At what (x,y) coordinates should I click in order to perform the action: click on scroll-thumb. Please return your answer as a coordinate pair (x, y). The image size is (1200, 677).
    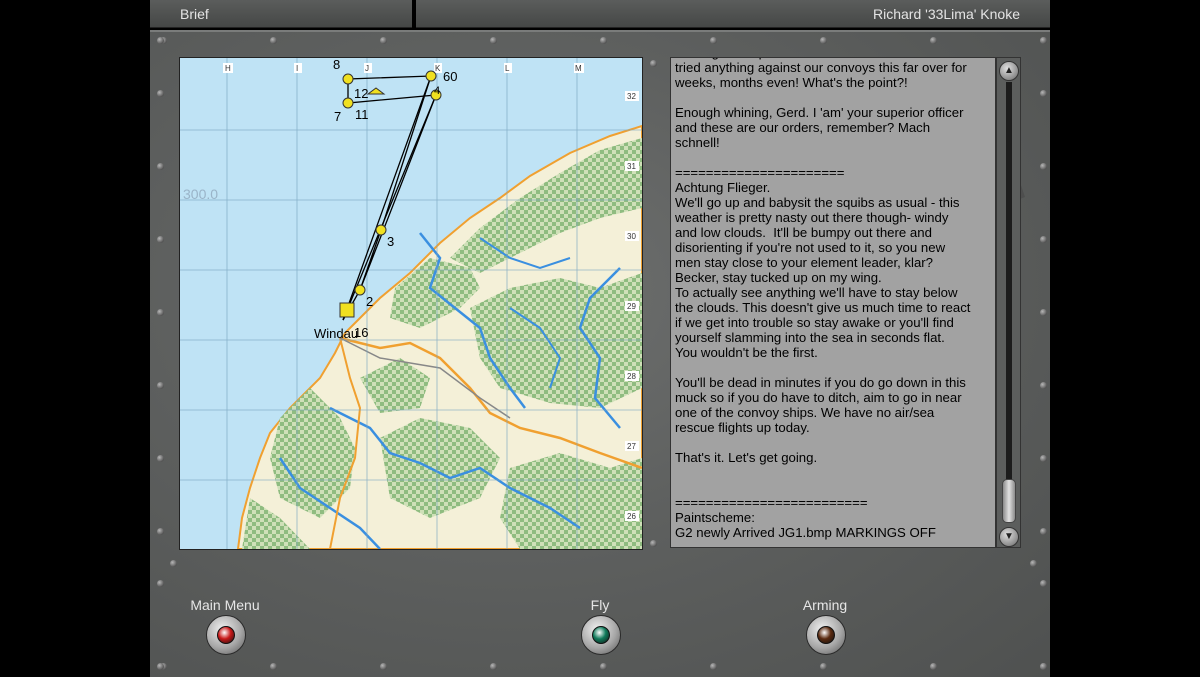
    Looking at the image, I should click on (1009, 501).